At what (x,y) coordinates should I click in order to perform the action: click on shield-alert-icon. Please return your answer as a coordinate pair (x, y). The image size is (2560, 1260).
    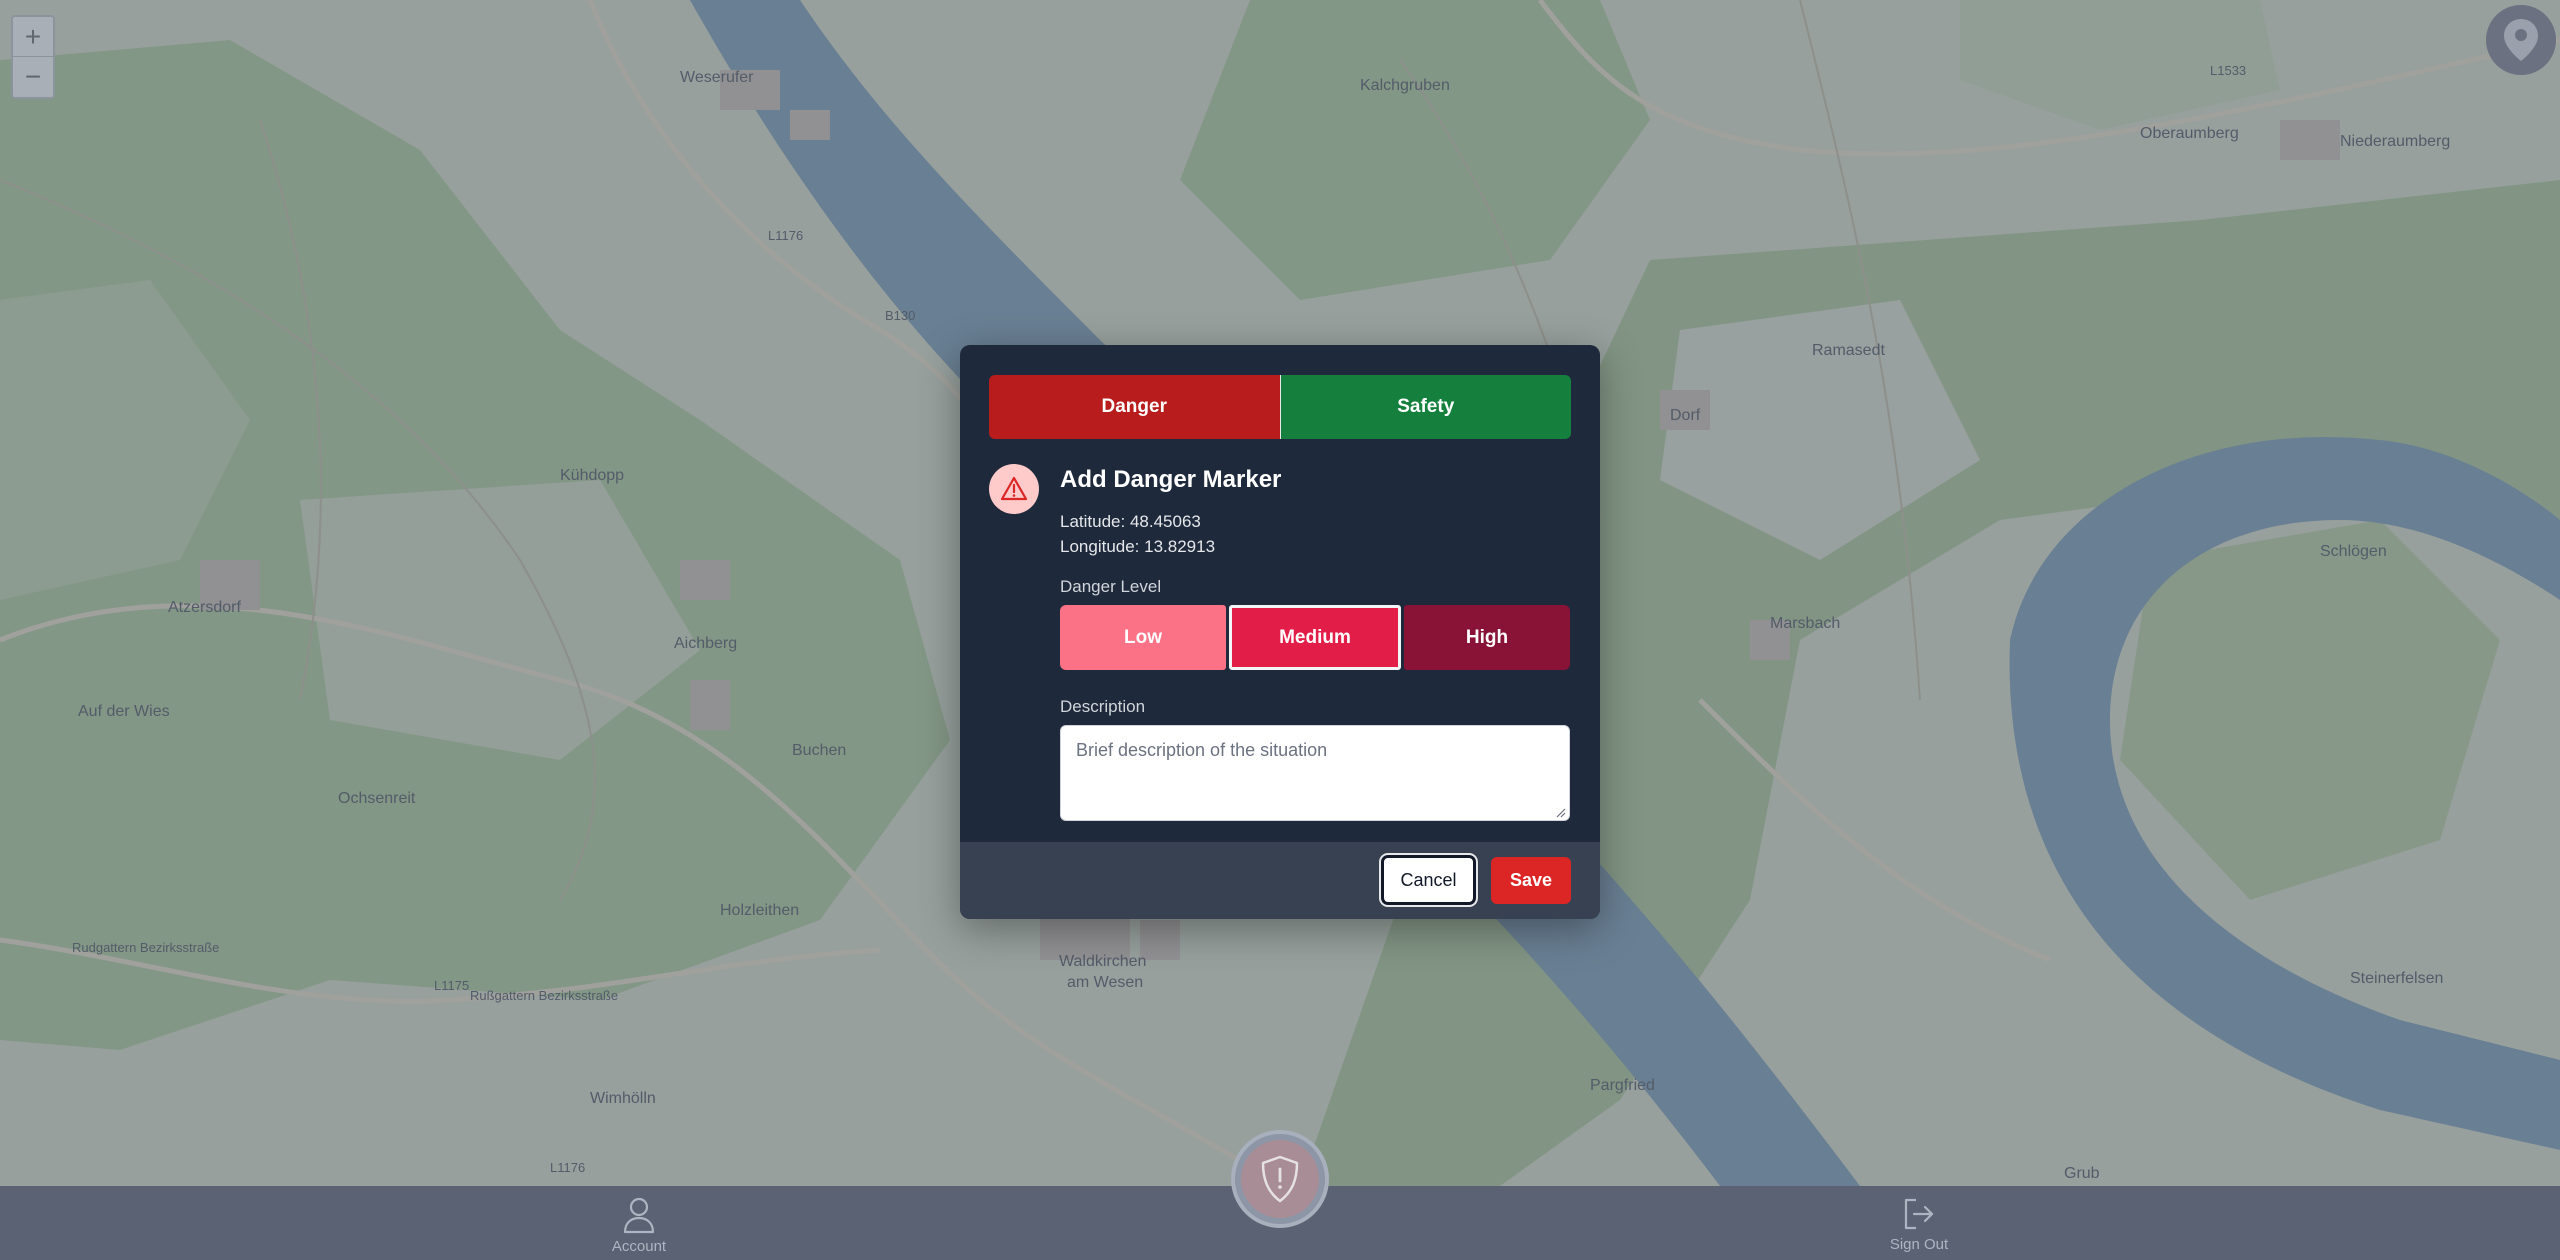
    Looking at the image, I should click on (1280, 1179).